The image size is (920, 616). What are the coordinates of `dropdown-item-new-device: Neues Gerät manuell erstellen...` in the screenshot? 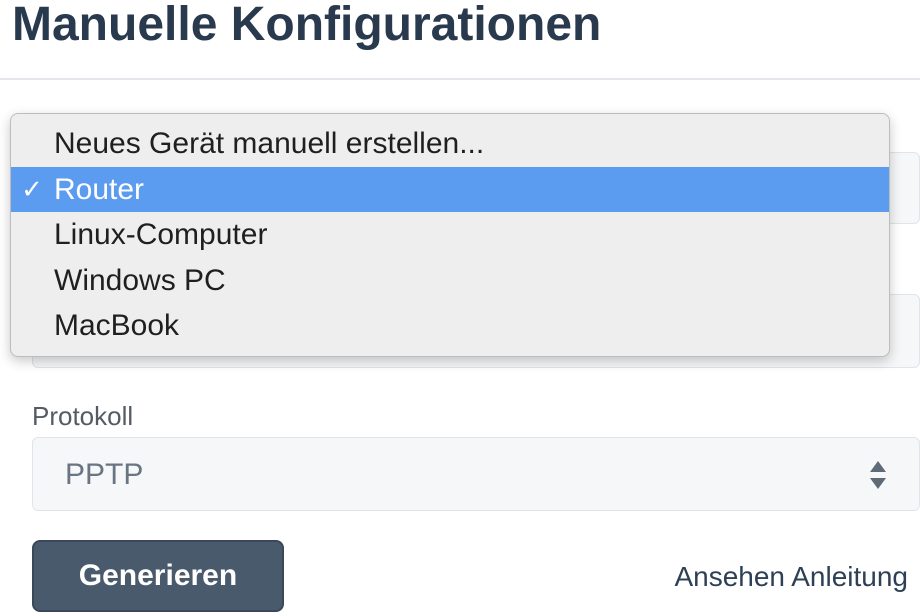 It's located at (450, 144).